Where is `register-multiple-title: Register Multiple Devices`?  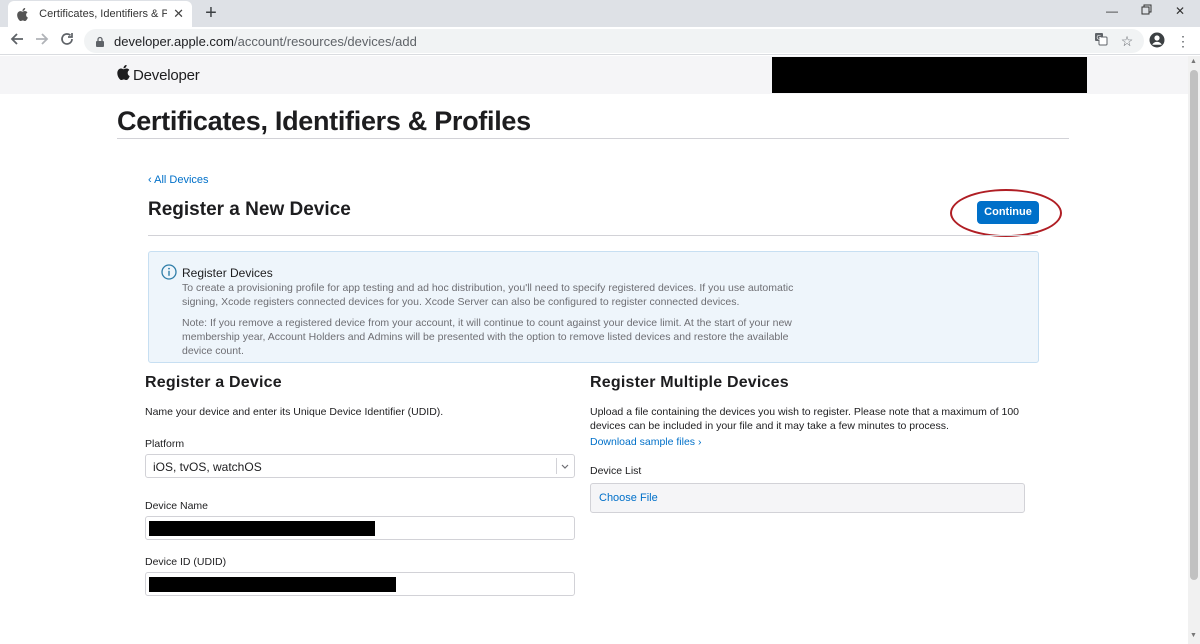
register-multiple-title: Register Multiple Devices is located at coordinates (689, 382).